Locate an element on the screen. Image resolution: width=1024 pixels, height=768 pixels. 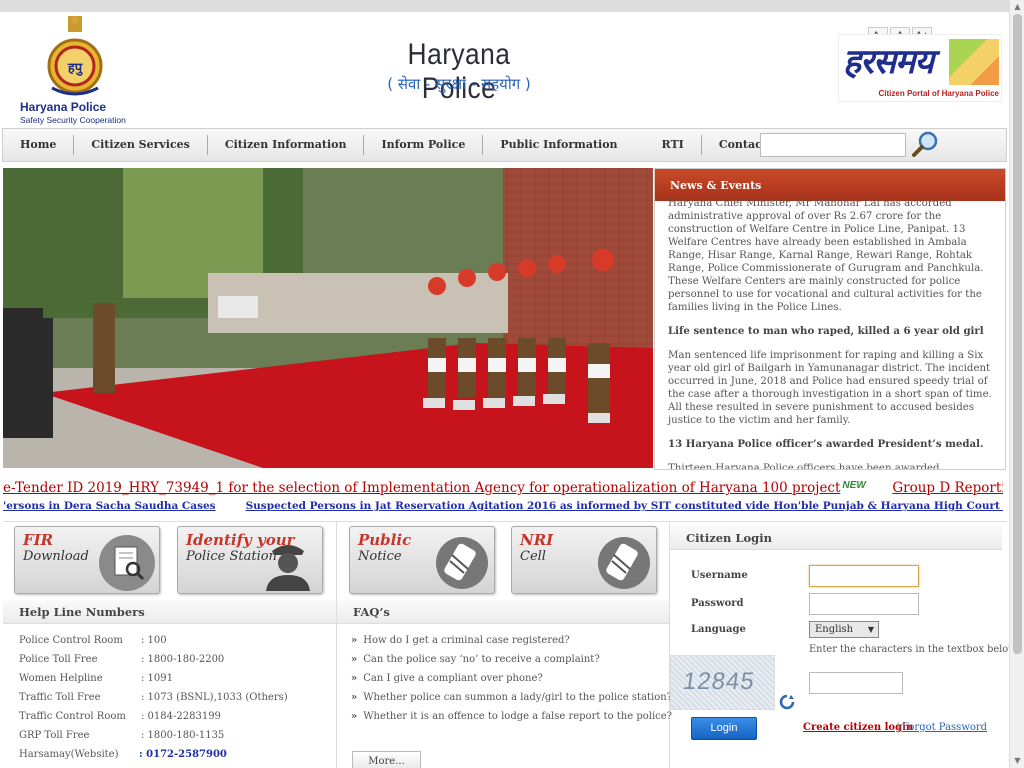
tile-subtitle: Download is located at coordinates (56, 556).